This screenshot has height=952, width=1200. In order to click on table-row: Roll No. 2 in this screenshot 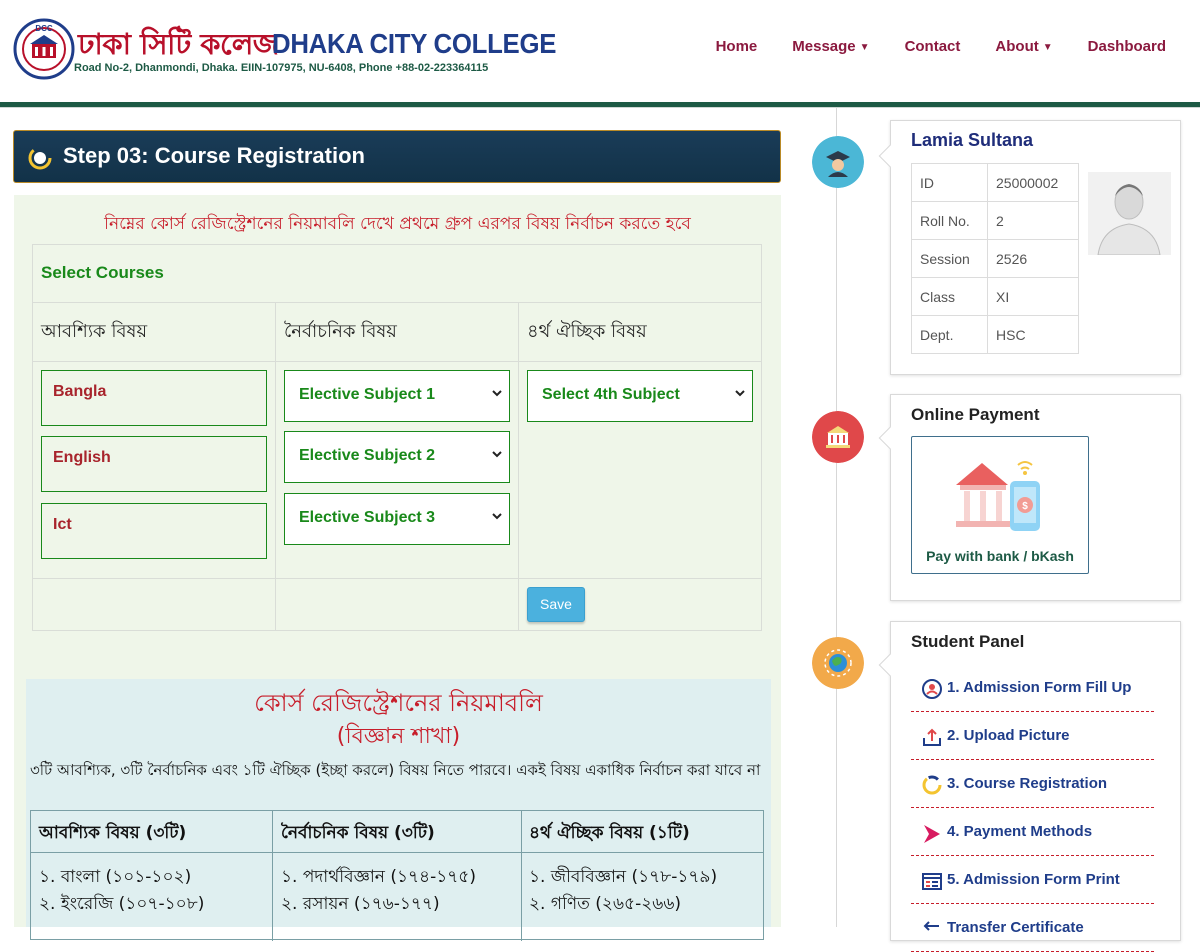, I will do `click(995, 220)`.